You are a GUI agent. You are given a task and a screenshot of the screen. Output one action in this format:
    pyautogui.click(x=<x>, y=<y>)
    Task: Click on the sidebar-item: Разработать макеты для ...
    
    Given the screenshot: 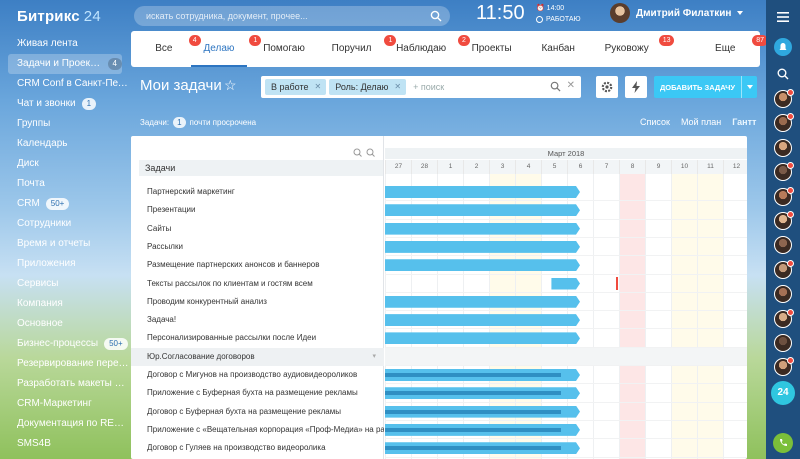 What is the action you would take?
    pyautogui.click(x=65, y=384)
    